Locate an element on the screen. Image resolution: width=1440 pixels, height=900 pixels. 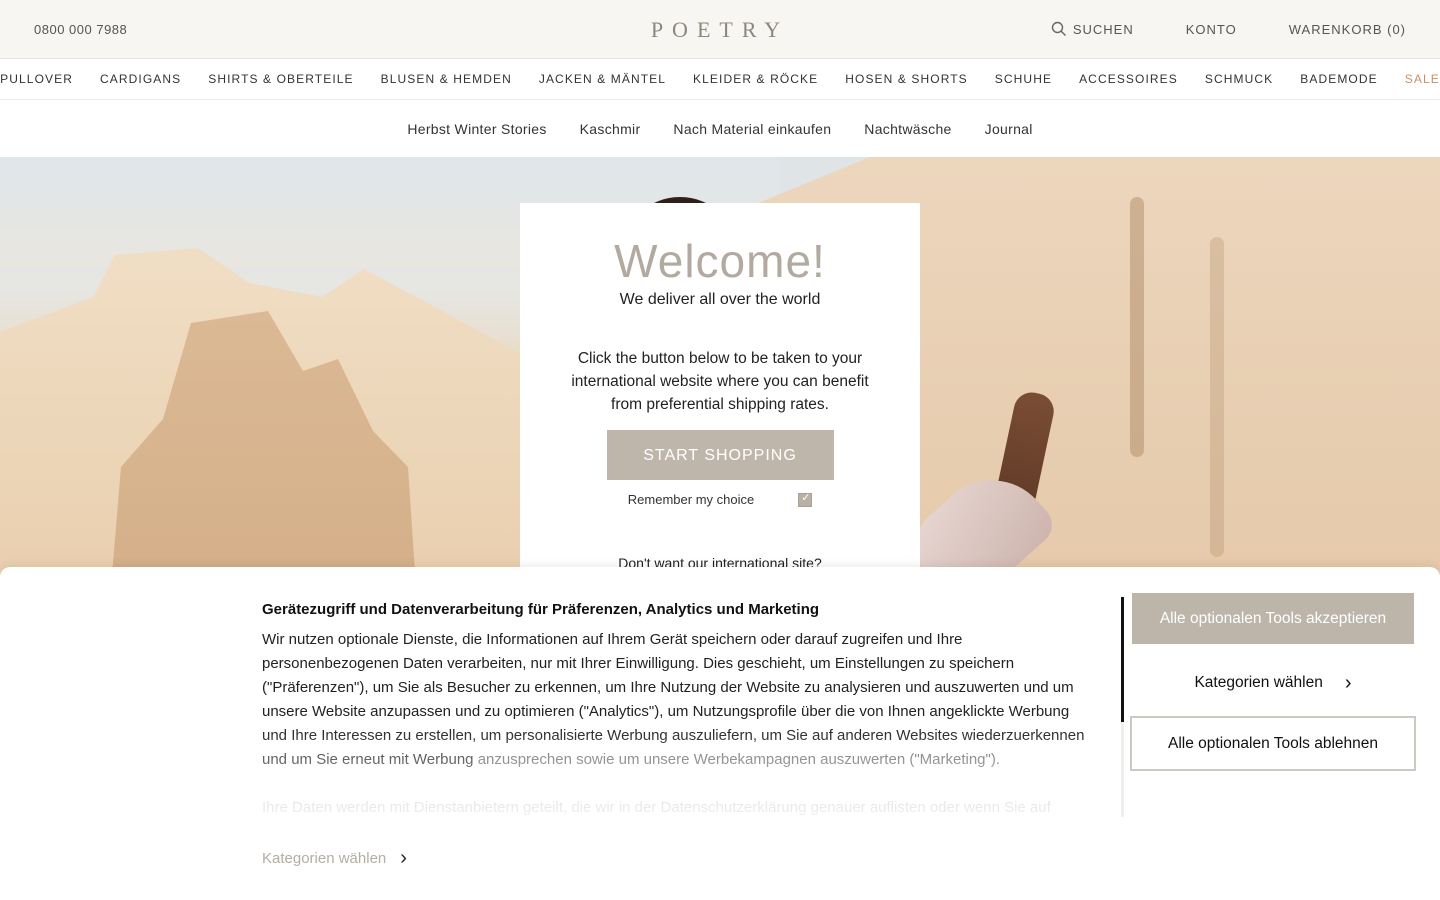
brand-logo: POETRY is located at coordinates (720, 30).